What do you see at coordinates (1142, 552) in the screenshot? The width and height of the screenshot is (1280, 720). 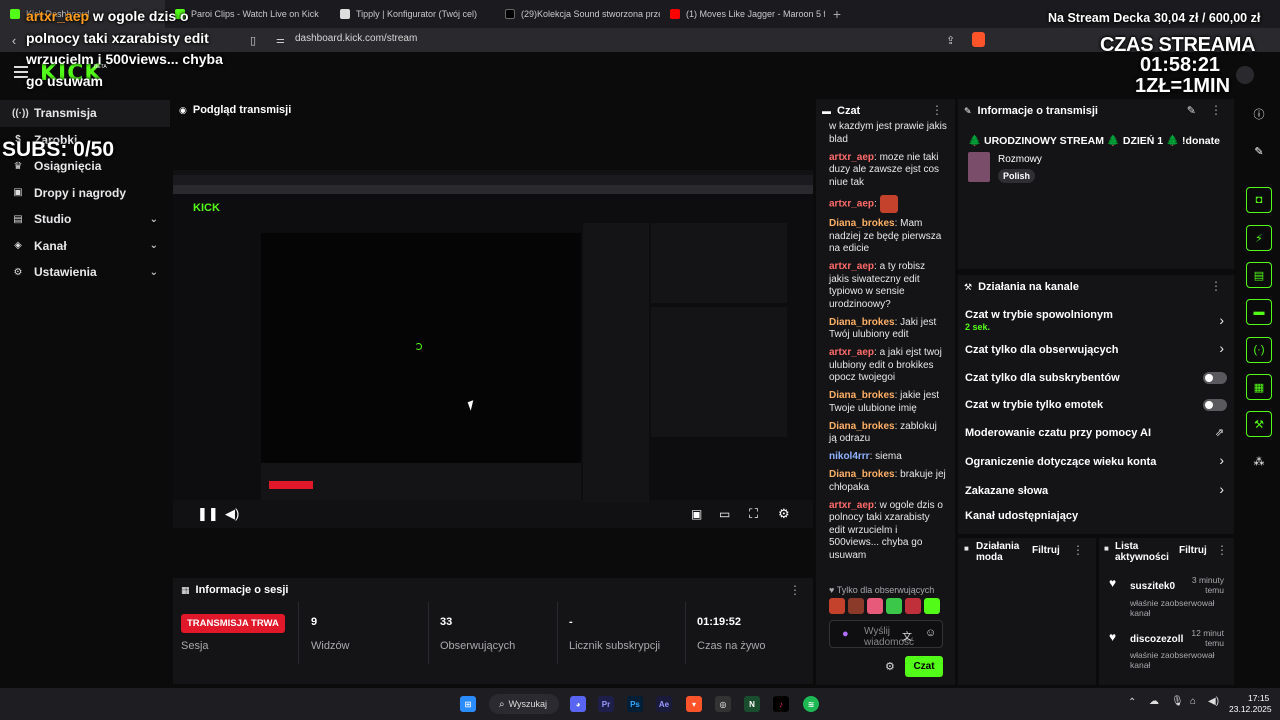 I see `activity-title: Lista aktywności` at bounding box center [1142, 552].